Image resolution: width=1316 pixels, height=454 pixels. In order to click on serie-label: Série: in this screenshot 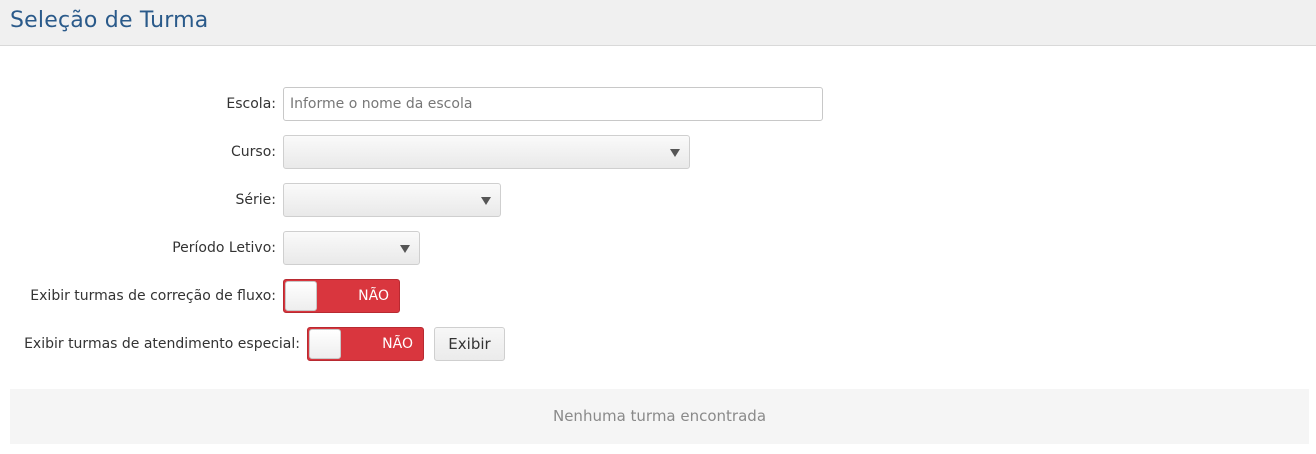, I will do `click(255, 200)`.